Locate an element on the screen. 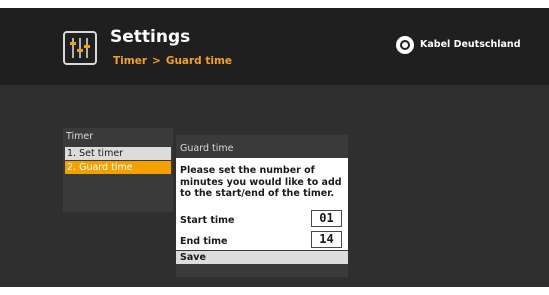 The width and height of the screenshot is (549, 295). start-time-field: 01 is located at coordinates (326, 218).